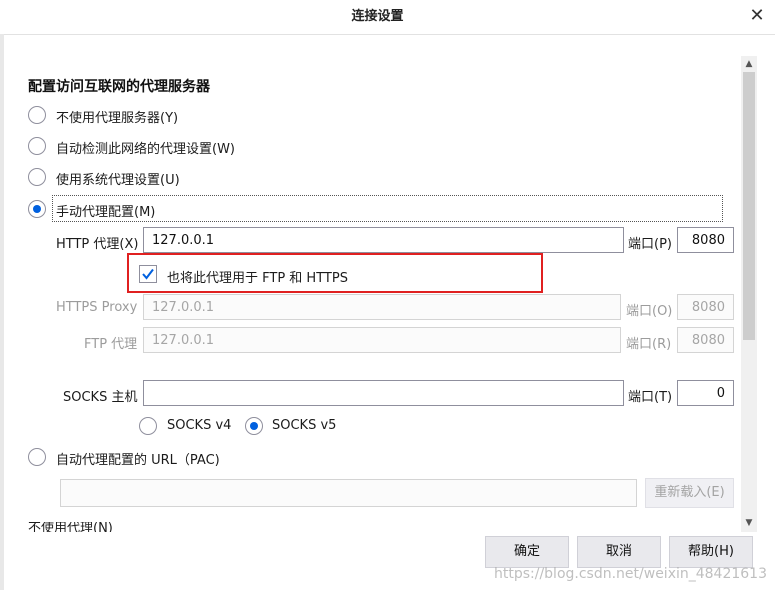  What do you see at coordinates (650, 397) in the screenshot?
I see `socks-port-label: 端口(T)` at bounding box center [650, 397].